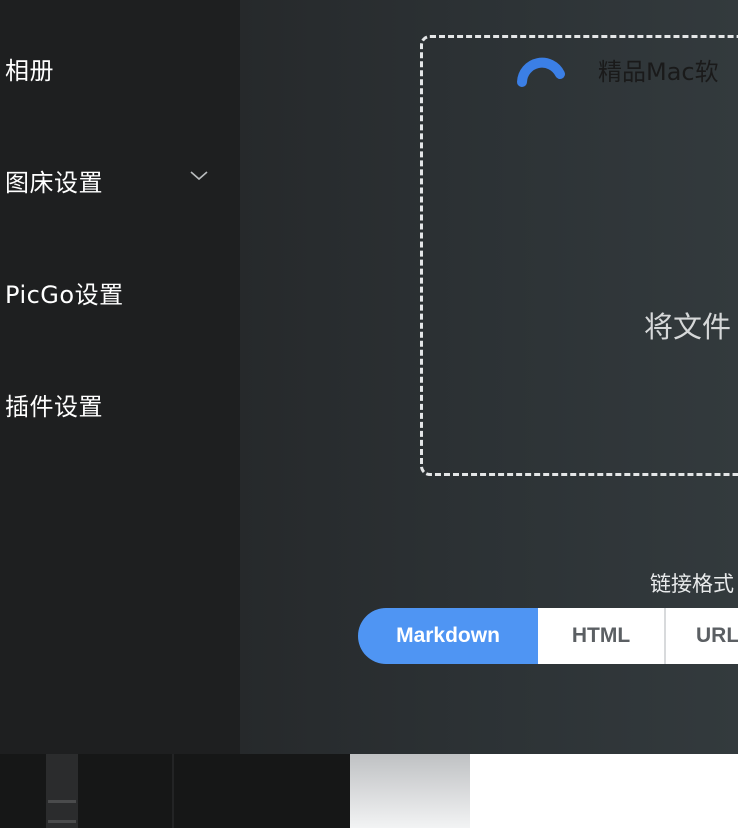 Image resolution: width=738 pixels, height=828 pixels. What do you see at coordinates (604, 791) in the screenshot?
I see `promo-panel` at bounding box center [604, 791].